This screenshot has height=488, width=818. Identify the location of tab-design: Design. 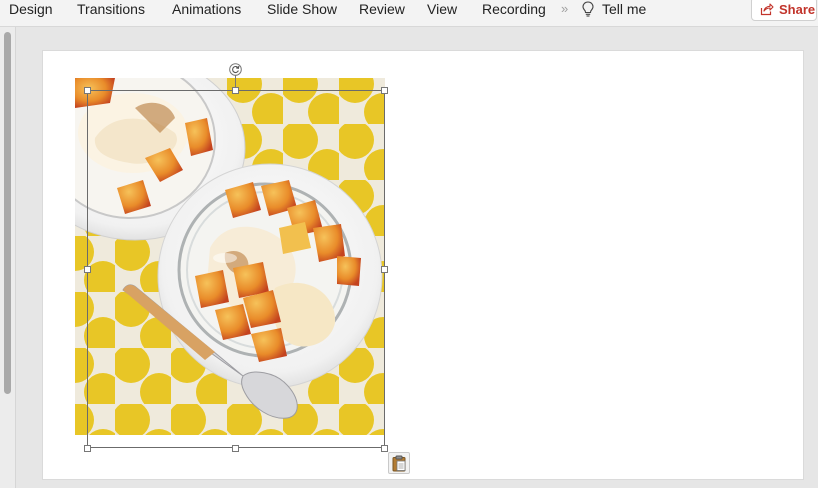
(31, 9).